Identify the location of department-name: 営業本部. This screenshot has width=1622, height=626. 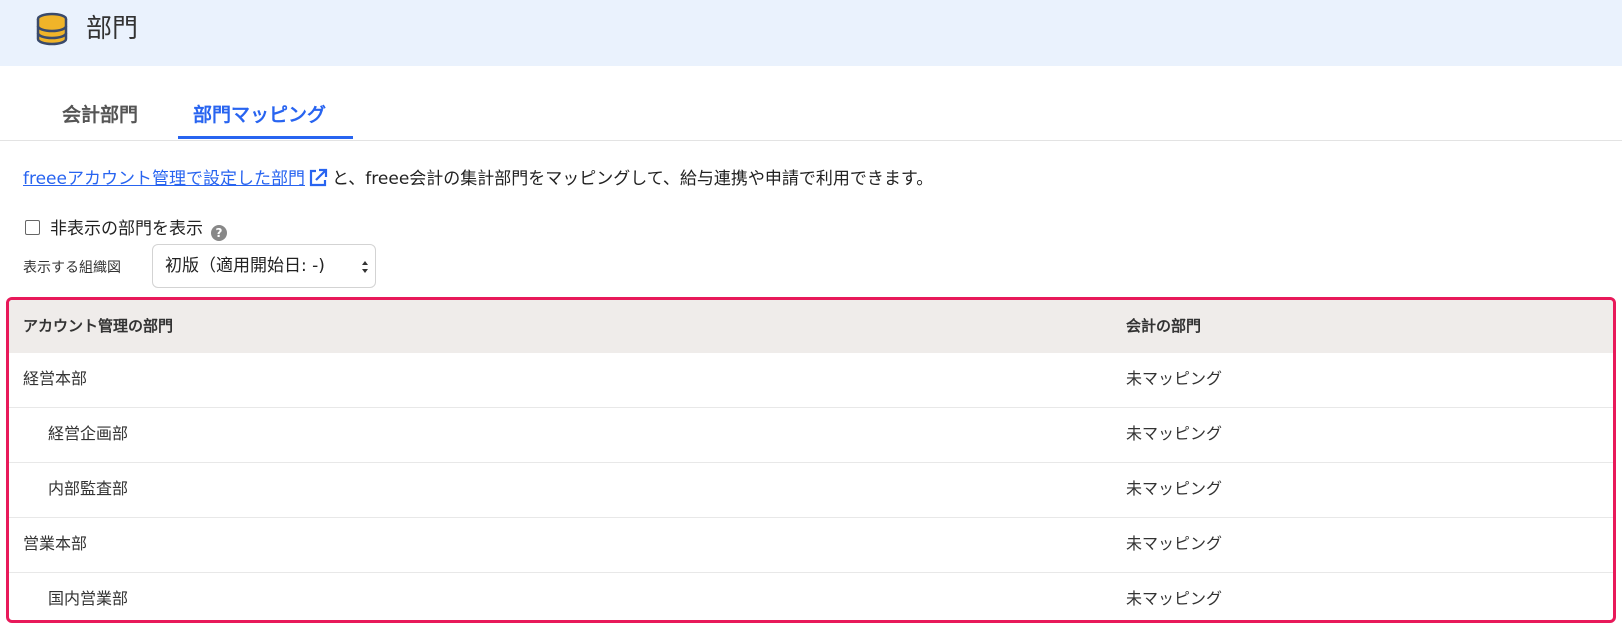
(55, 543).